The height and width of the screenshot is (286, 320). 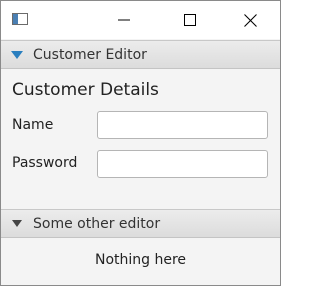 I want to click on customer-editor-pane-header: Customer Editor, so click(x=140, y=54).